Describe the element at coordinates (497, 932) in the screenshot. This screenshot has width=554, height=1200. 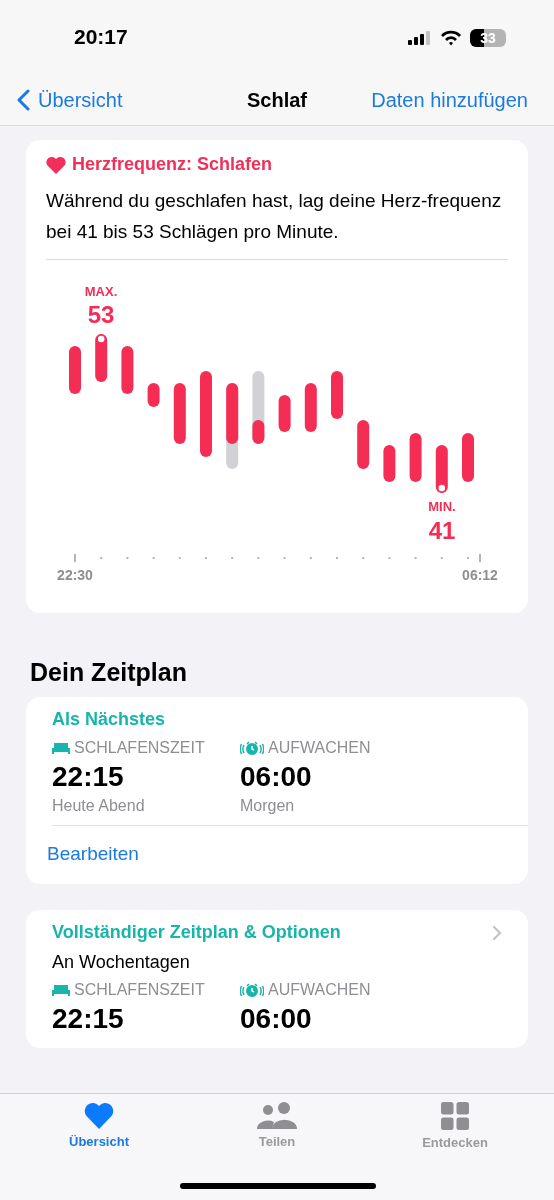
I see `chevron-right-icon` at that location.